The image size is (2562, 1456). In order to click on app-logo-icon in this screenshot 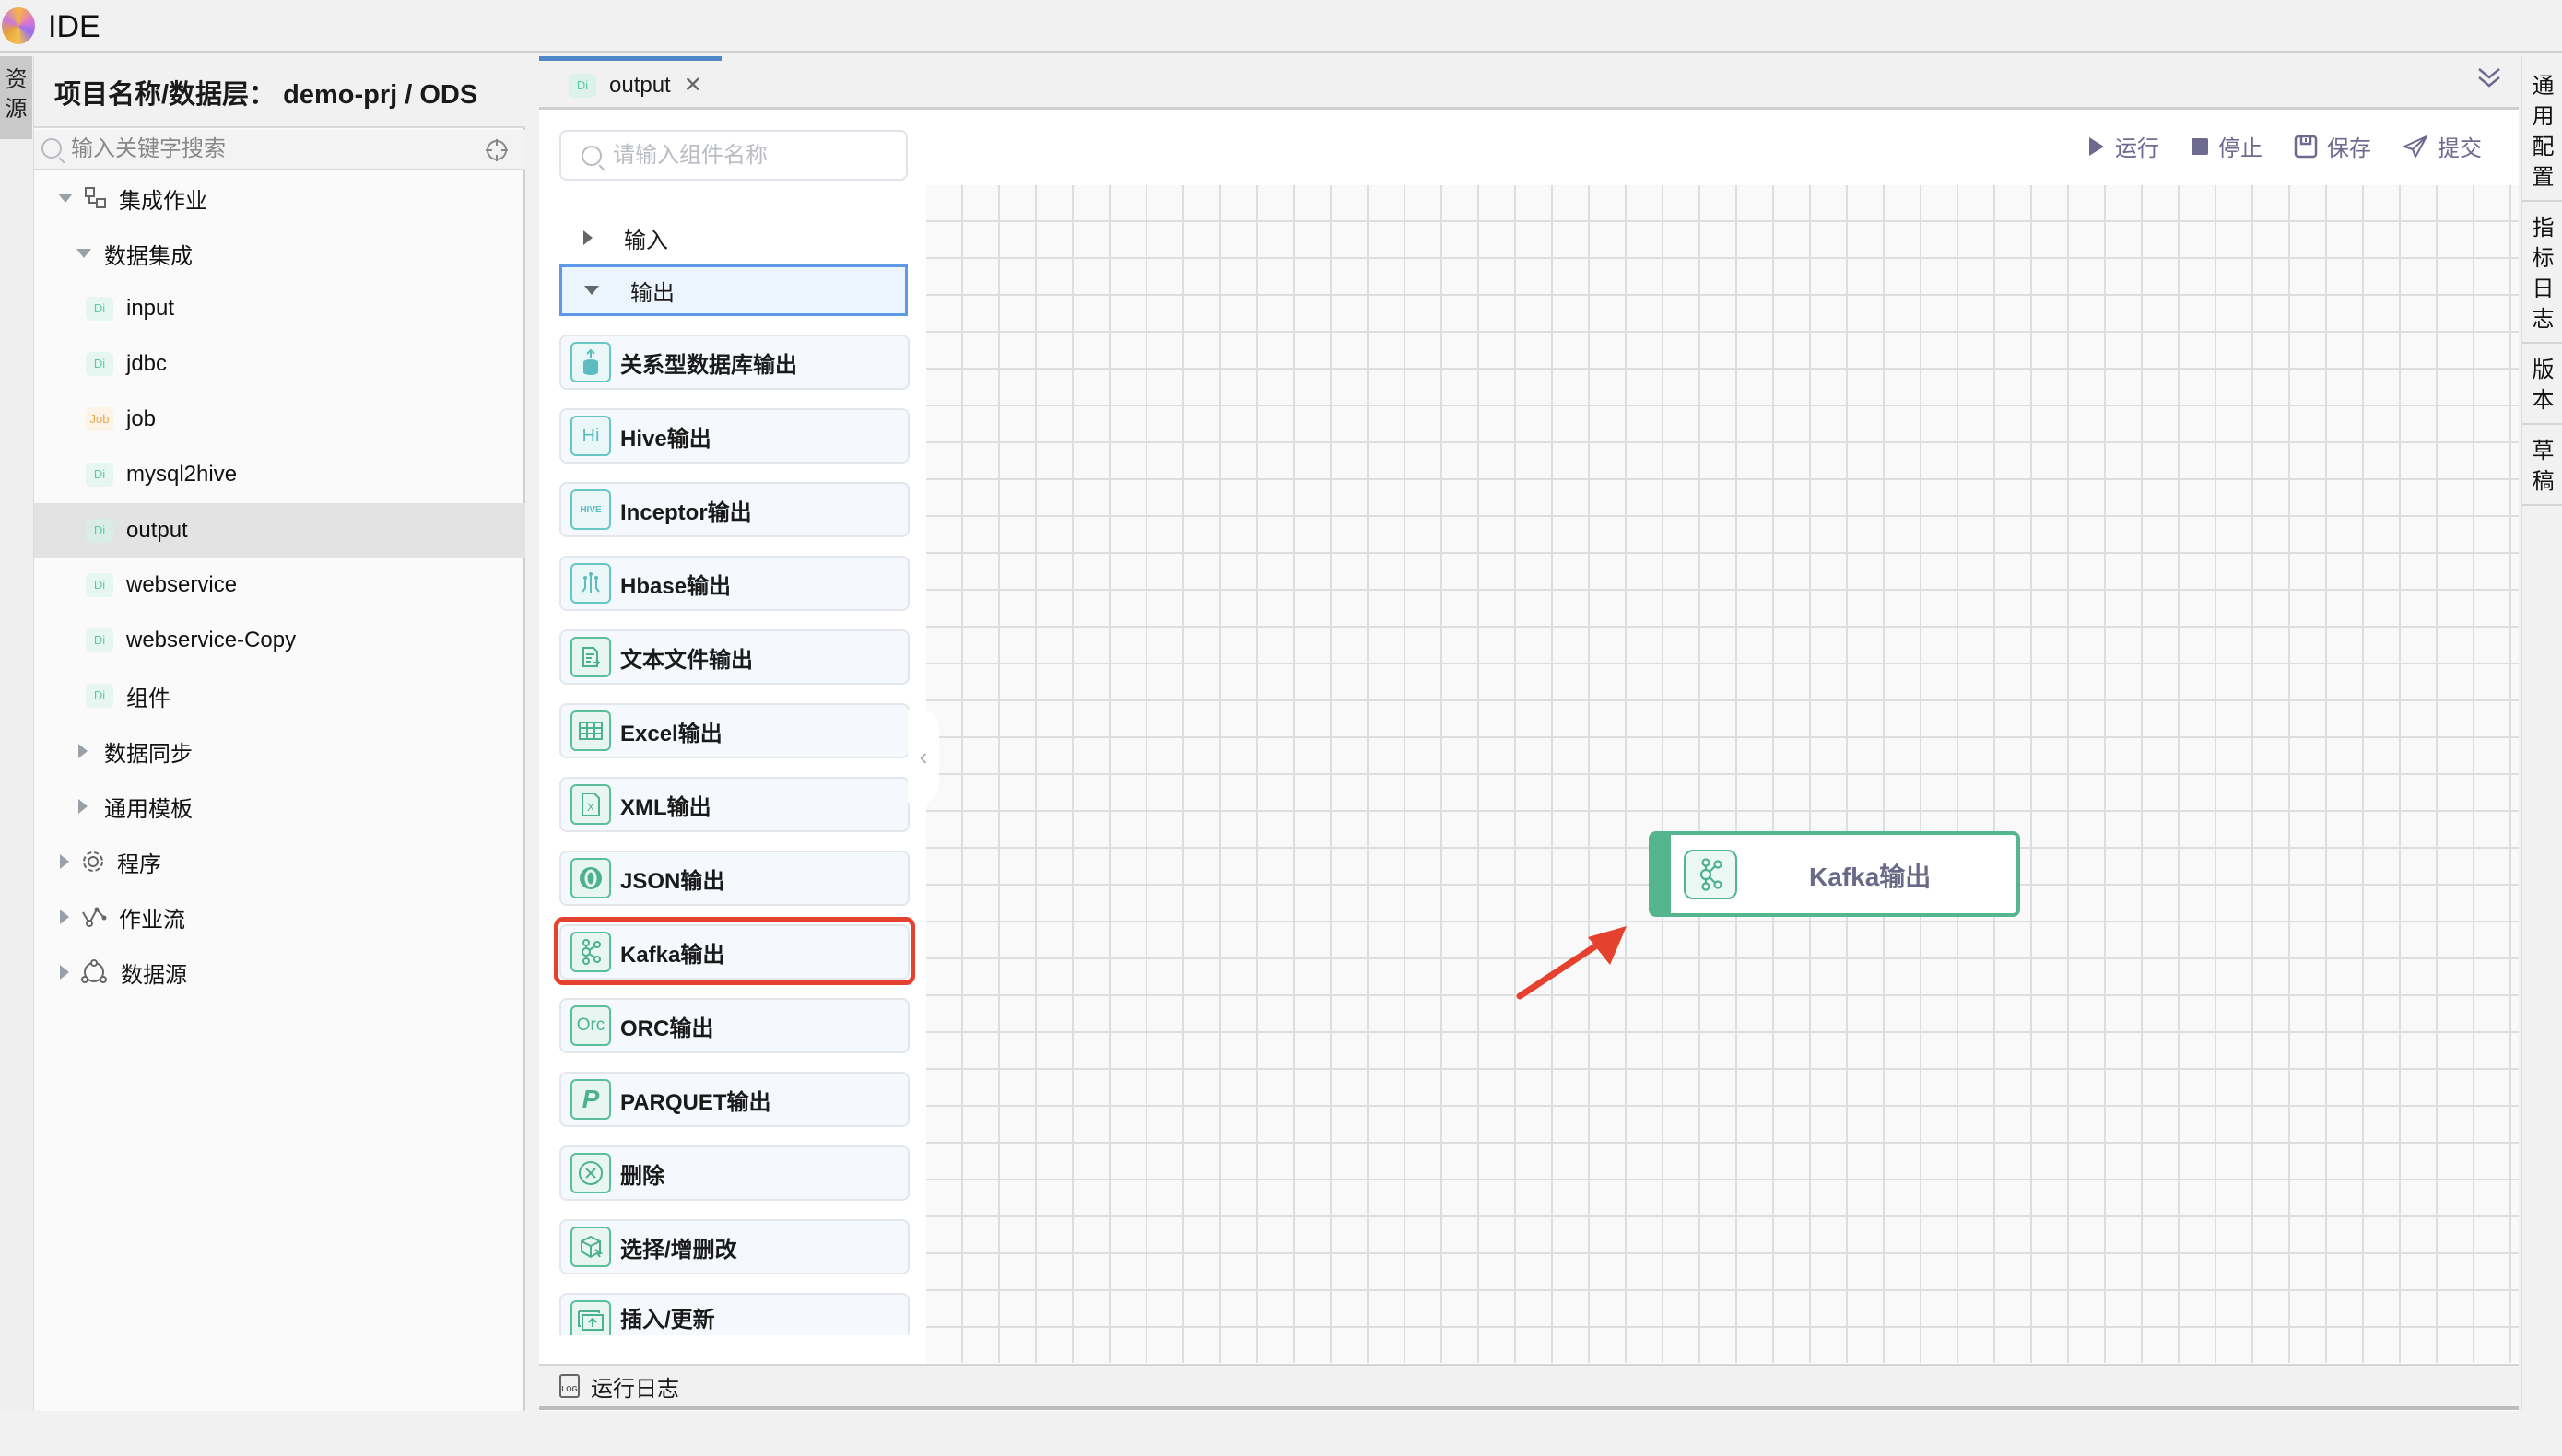, I will do `click(18, 25)`.